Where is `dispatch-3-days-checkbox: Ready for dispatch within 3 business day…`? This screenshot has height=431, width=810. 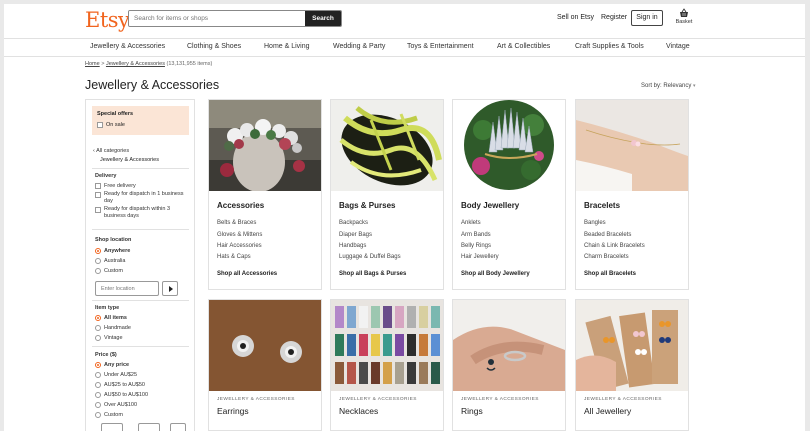 dispatch-3-days-checkbox: Ready for dispatch within 3 business day… is located at coordinates (142, 213).